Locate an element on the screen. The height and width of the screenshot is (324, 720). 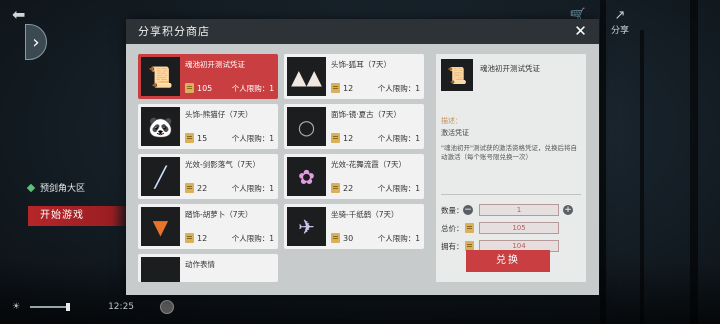
qty-label: 数量： is located at coordinates (452, 210).